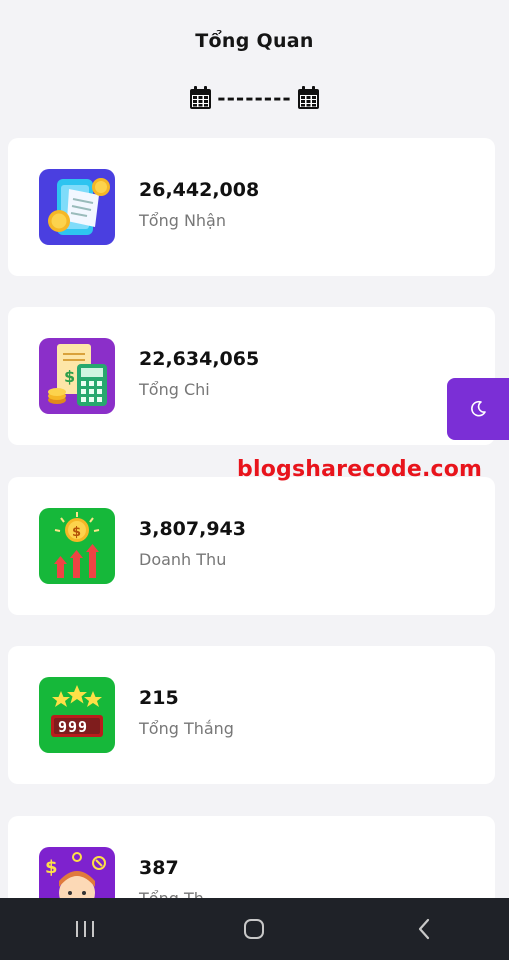 The image size is (509, 960). What do you see at coordinates (182, 220) in the screenshot?
I see `stat-label: Tổng Nhận` at bounding box center [182, 220].